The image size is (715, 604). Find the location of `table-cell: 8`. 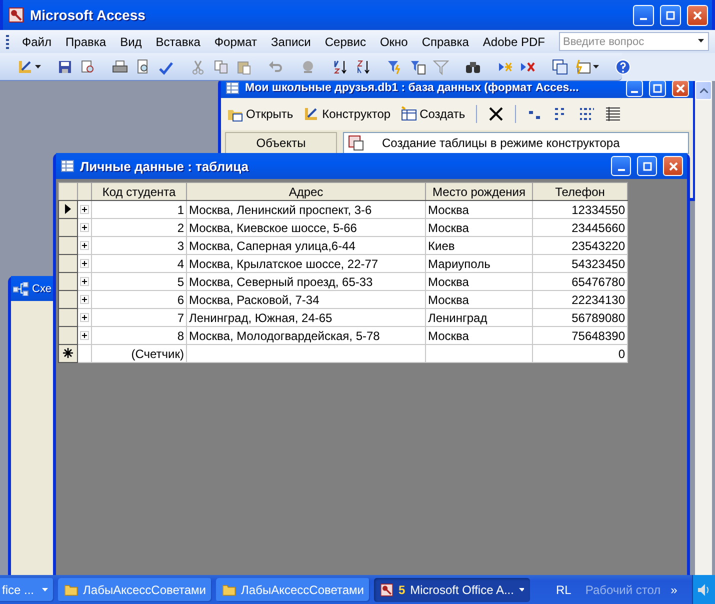

table-cell: 8 is located at coordinates (139, 335).